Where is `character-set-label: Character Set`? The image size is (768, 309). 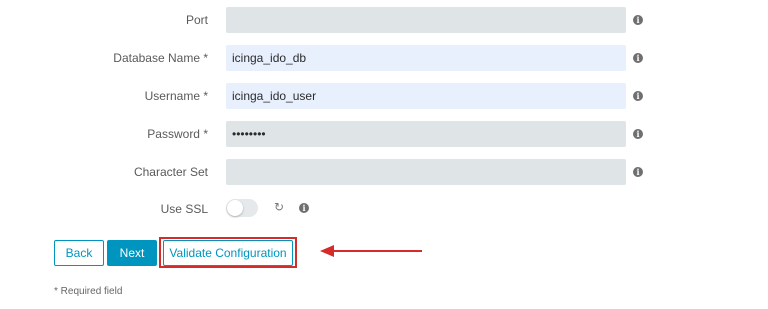
character-set-label: Character Set is located at coordinates (170, 172).